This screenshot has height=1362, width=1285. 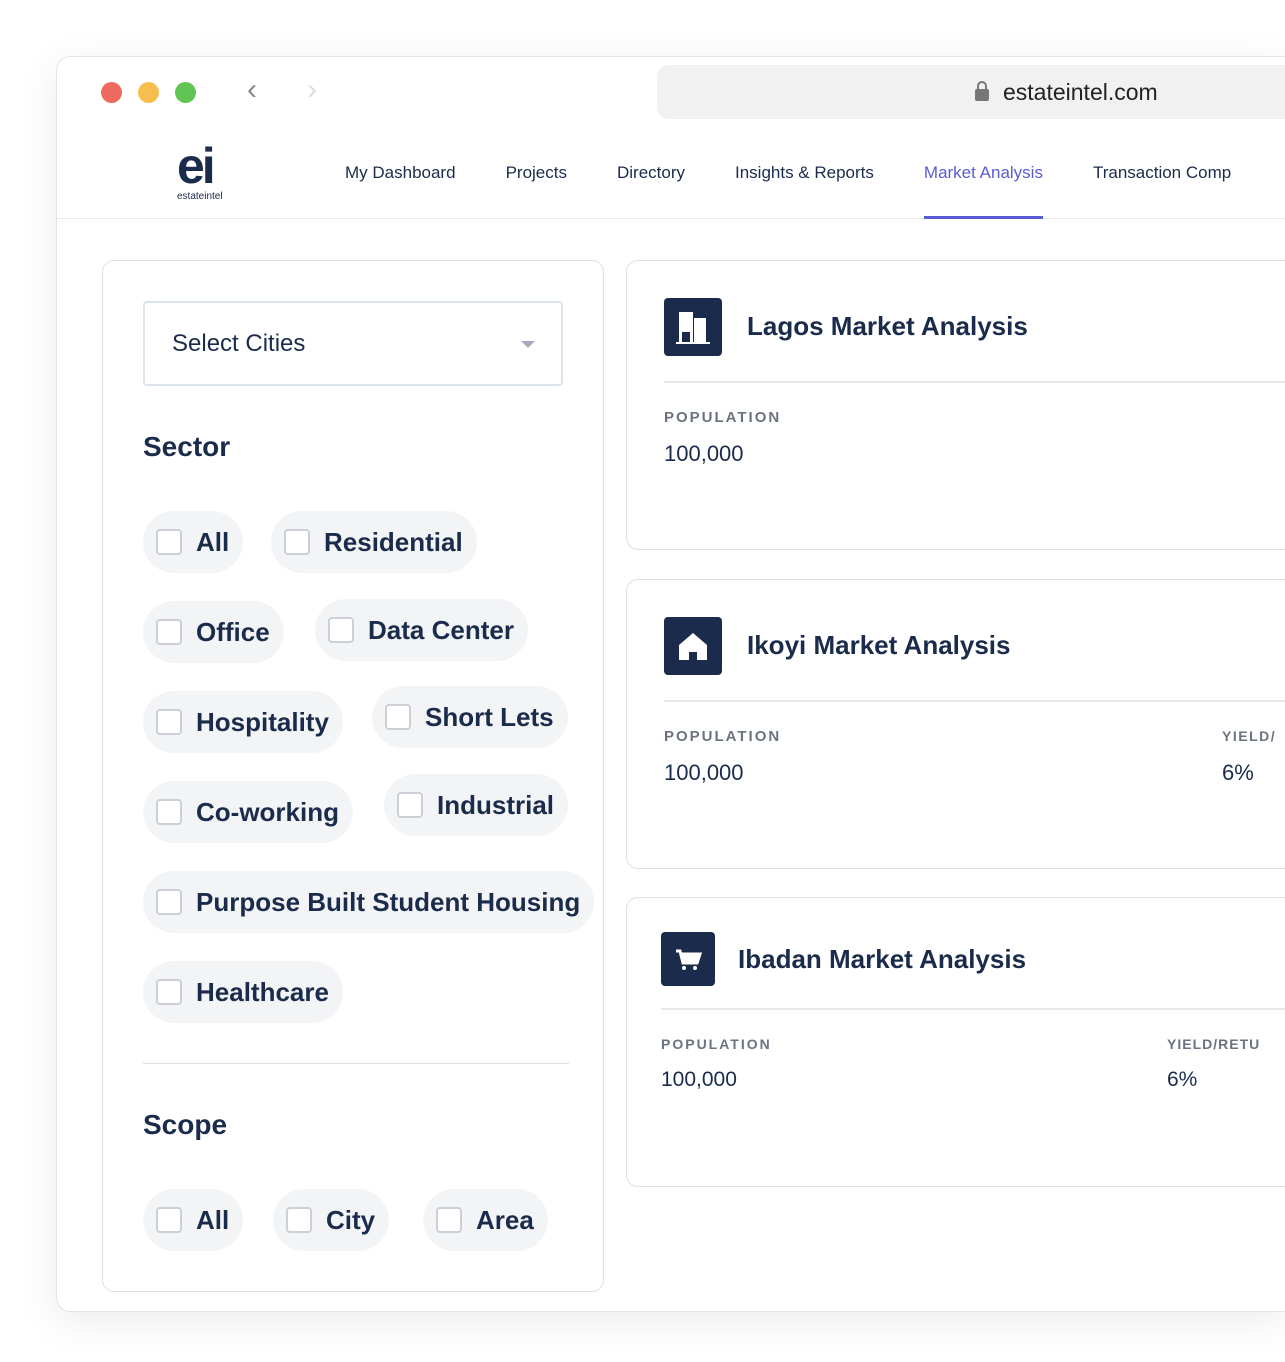 What do you see at coordinates (233, 631) in the screenshot?
I see `chip-label: Office` at bounding box center [233, 631].